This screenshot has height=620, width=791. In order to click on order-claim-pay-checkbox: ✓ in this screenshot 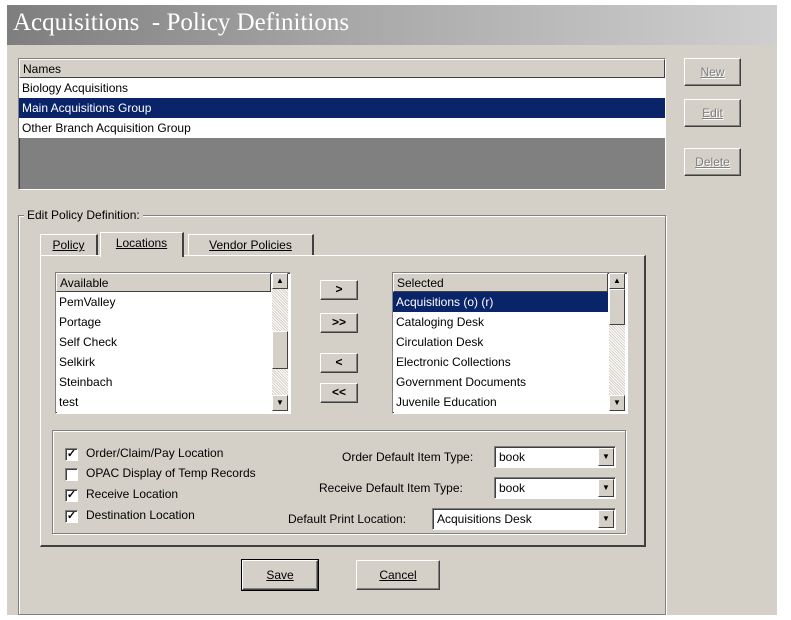, I will do `click(71, 454)`.